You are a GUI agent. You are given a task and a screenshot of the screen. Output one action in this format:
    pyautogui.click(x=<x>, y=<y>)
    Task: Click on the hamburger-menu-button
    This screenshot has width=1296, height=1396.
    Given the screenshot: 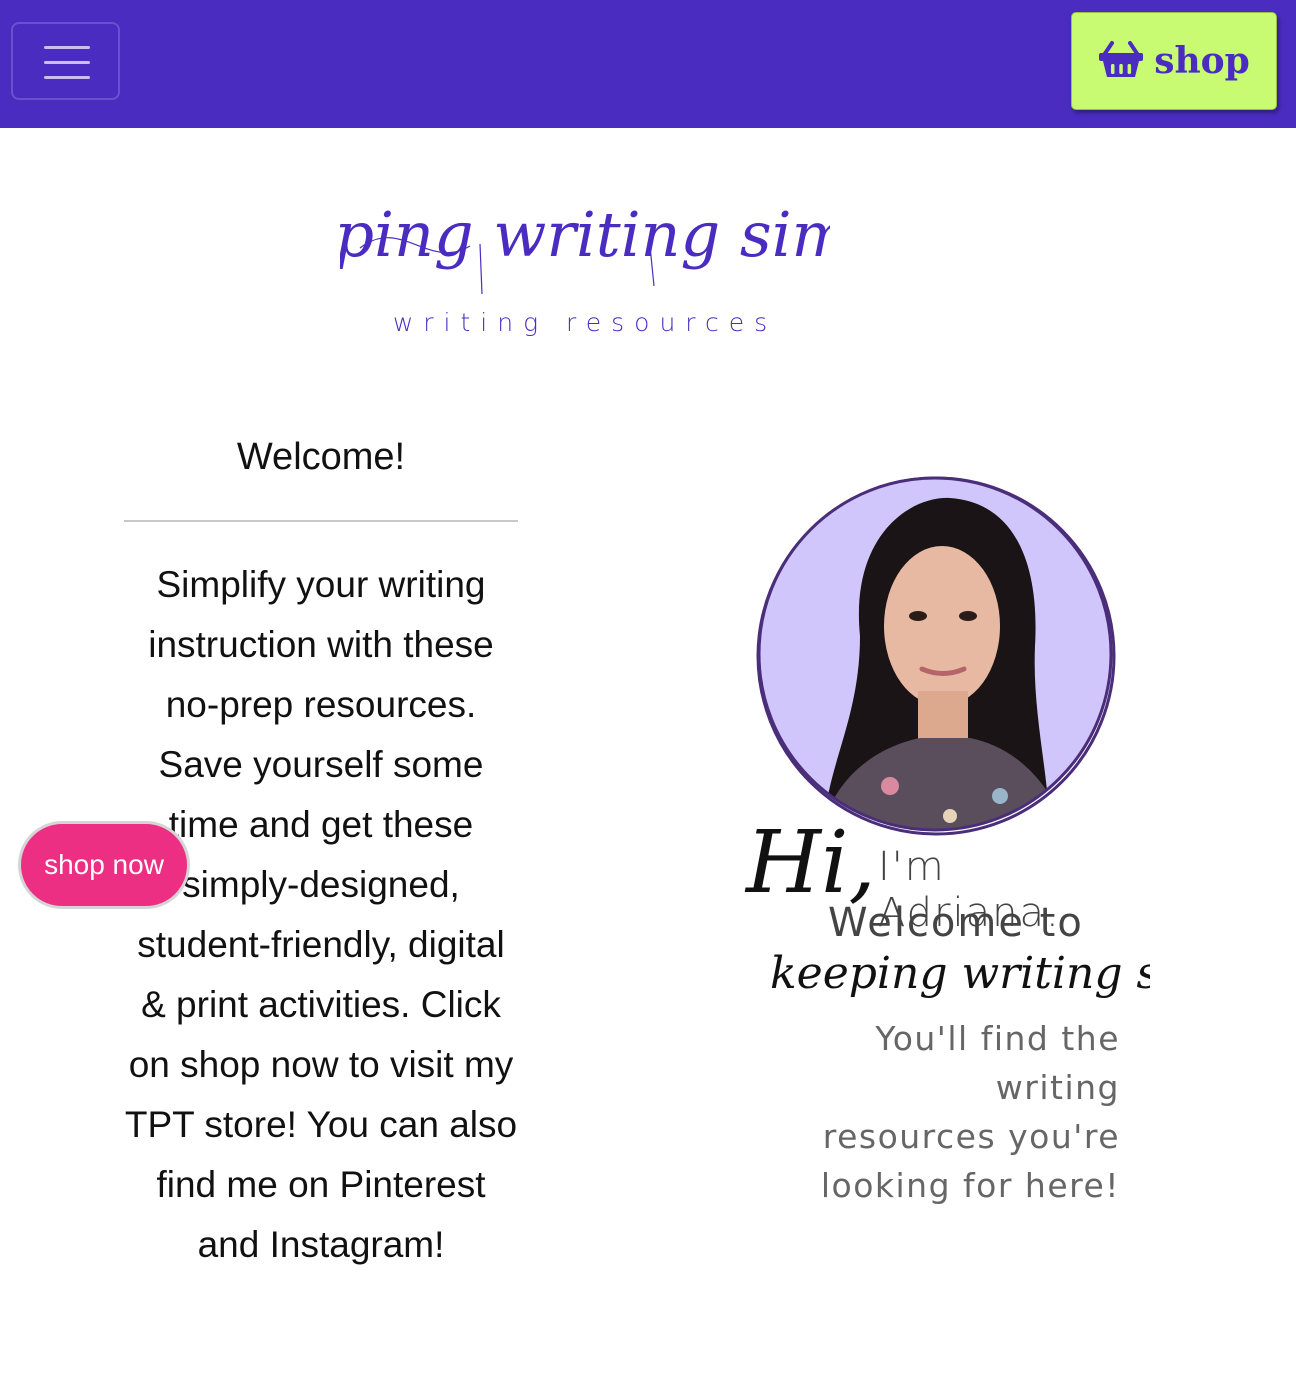 What is the action you would take?
    pyautogui.click(x=65, y=61)
    